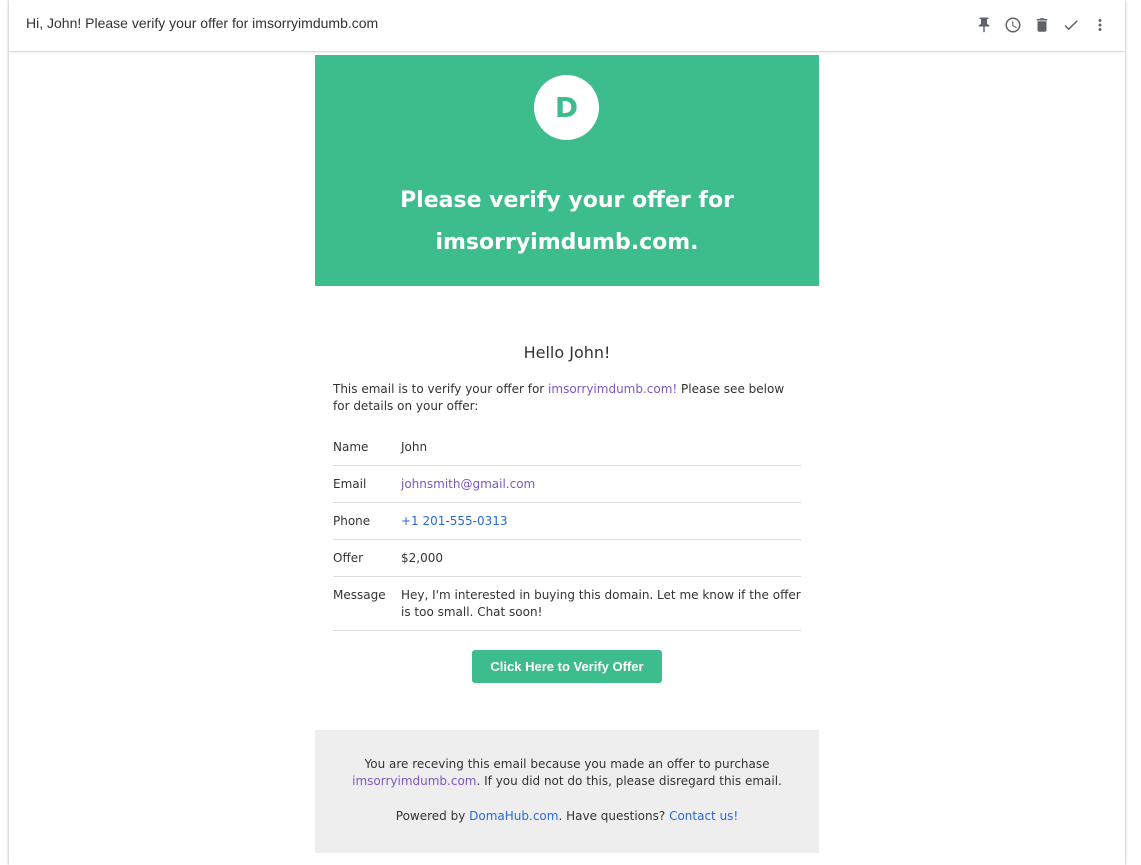  What do you see at coordinates (367, 521) in the screenshot?
I see `phone-label: Phone` at bounding box center [367, 521].